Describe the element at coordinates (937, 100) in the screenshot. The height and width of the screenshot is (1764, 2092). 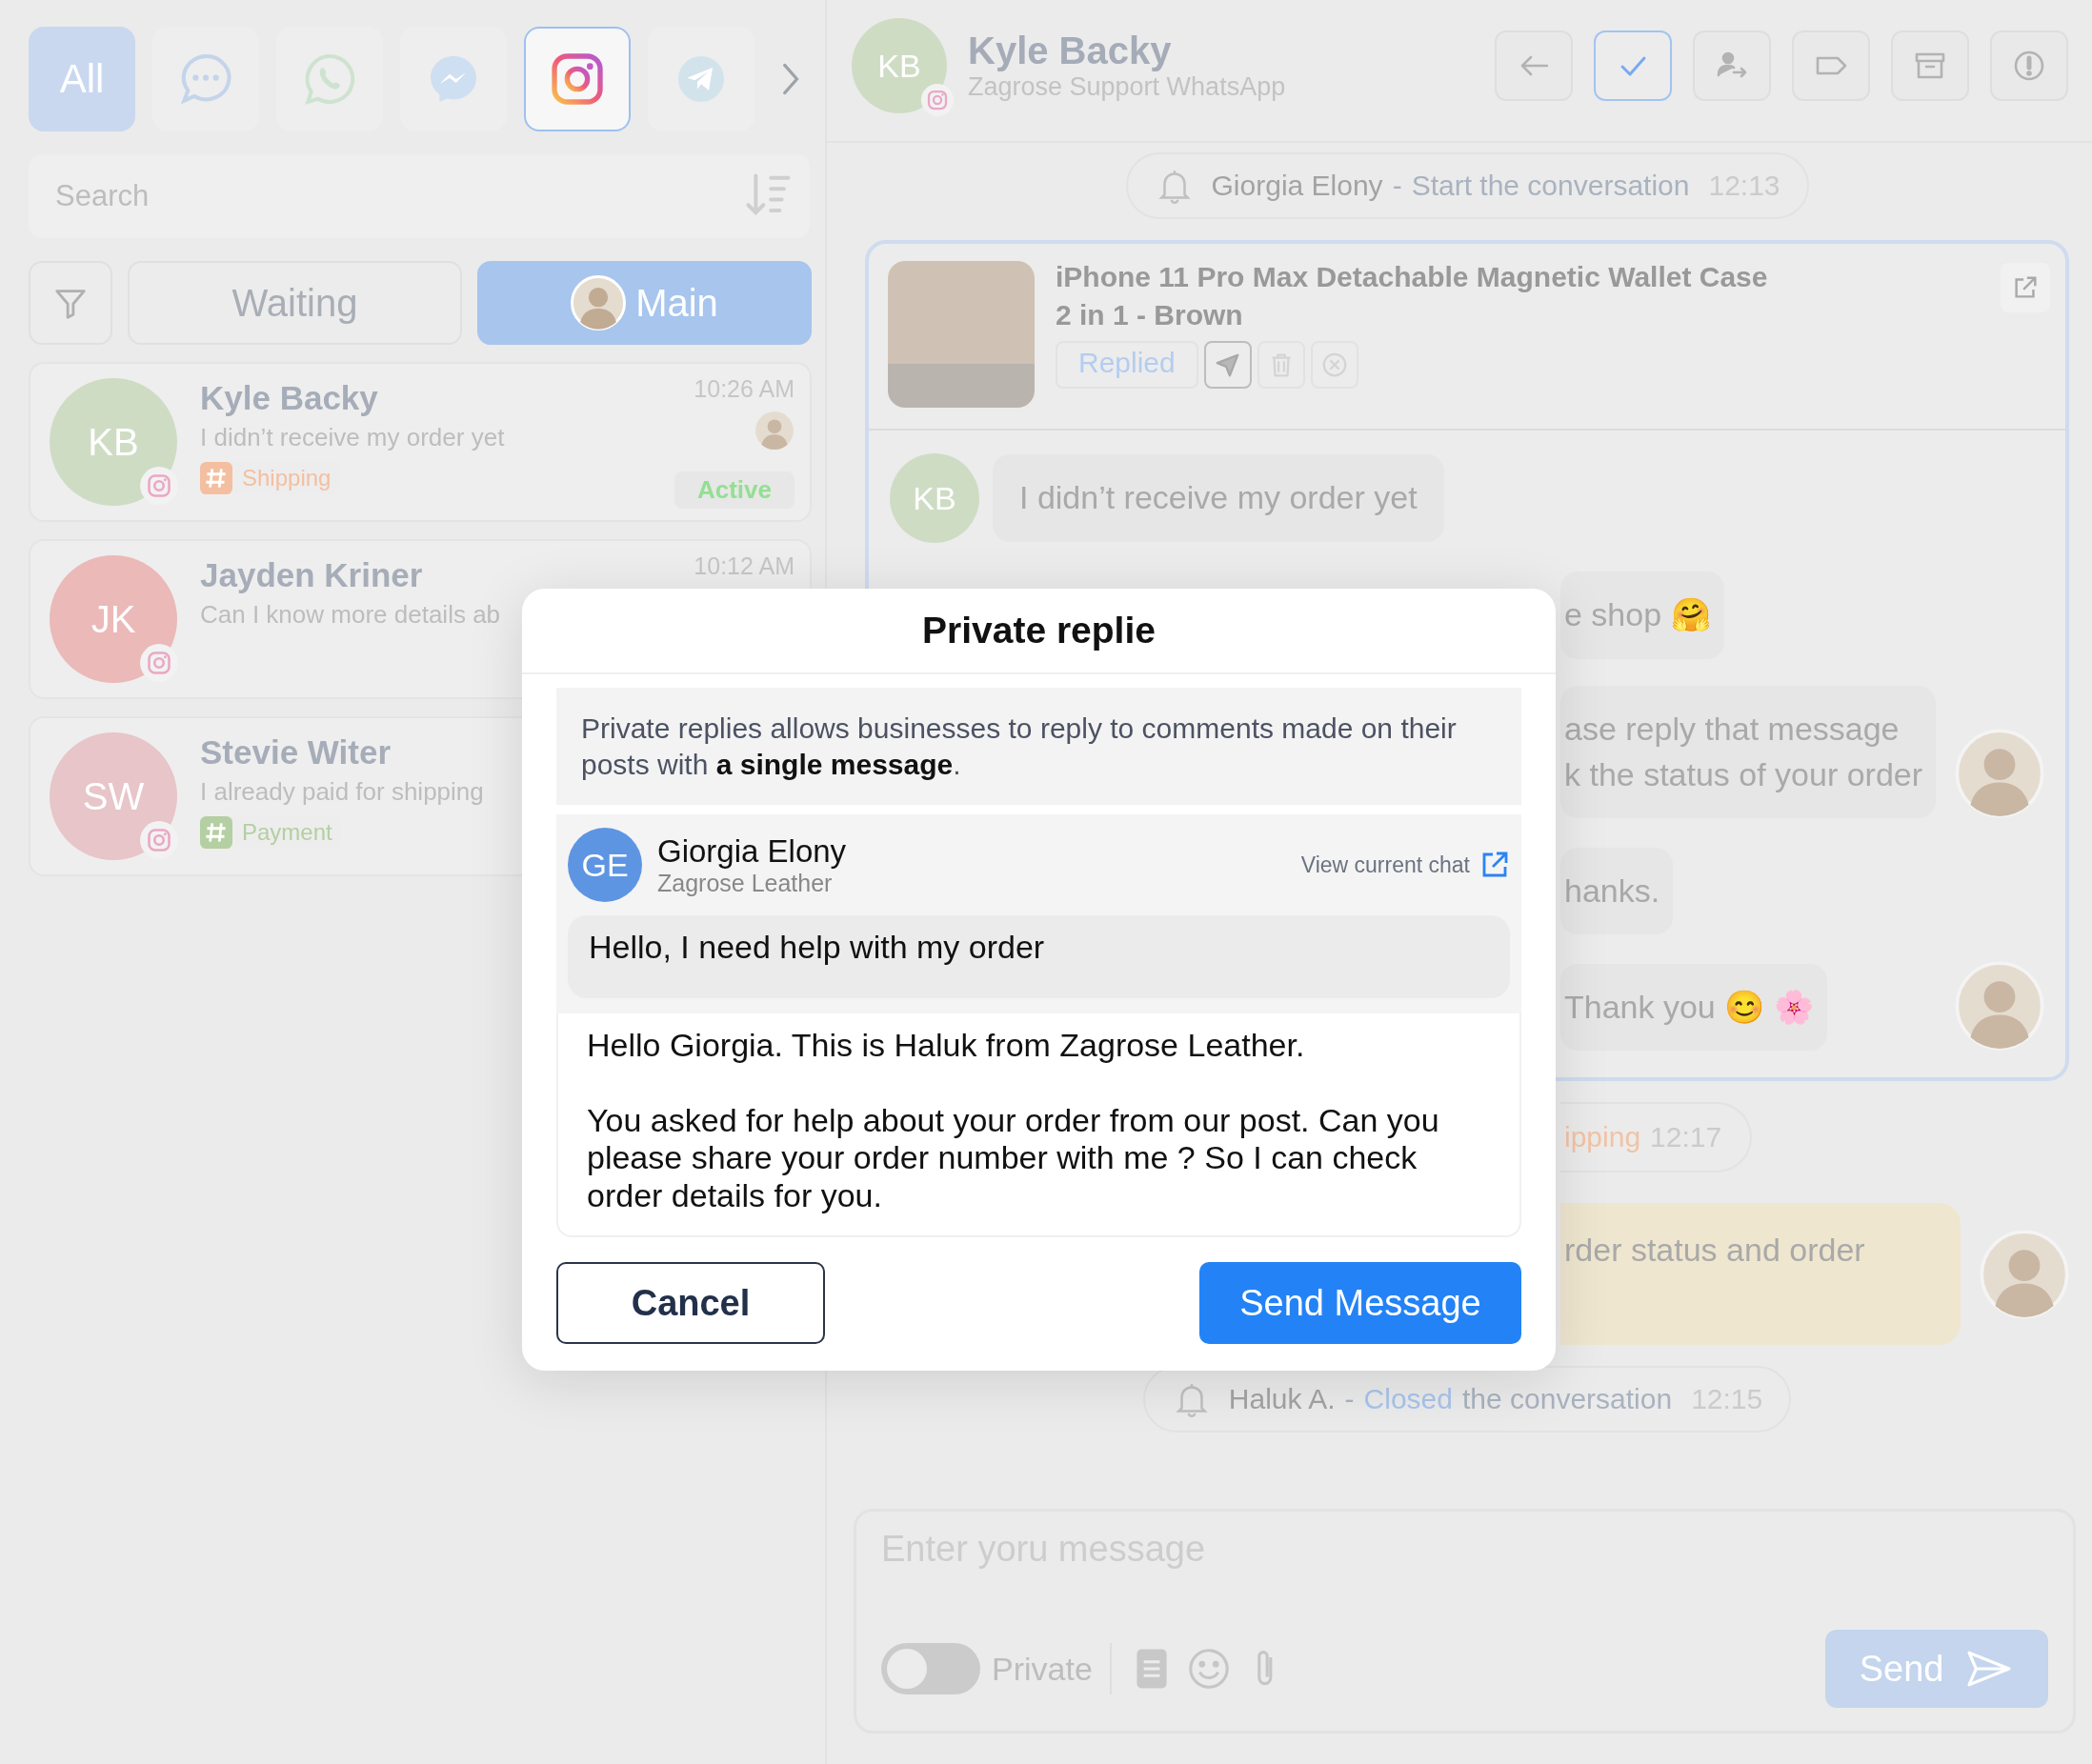
I see `camera-badge-icon` at that location.